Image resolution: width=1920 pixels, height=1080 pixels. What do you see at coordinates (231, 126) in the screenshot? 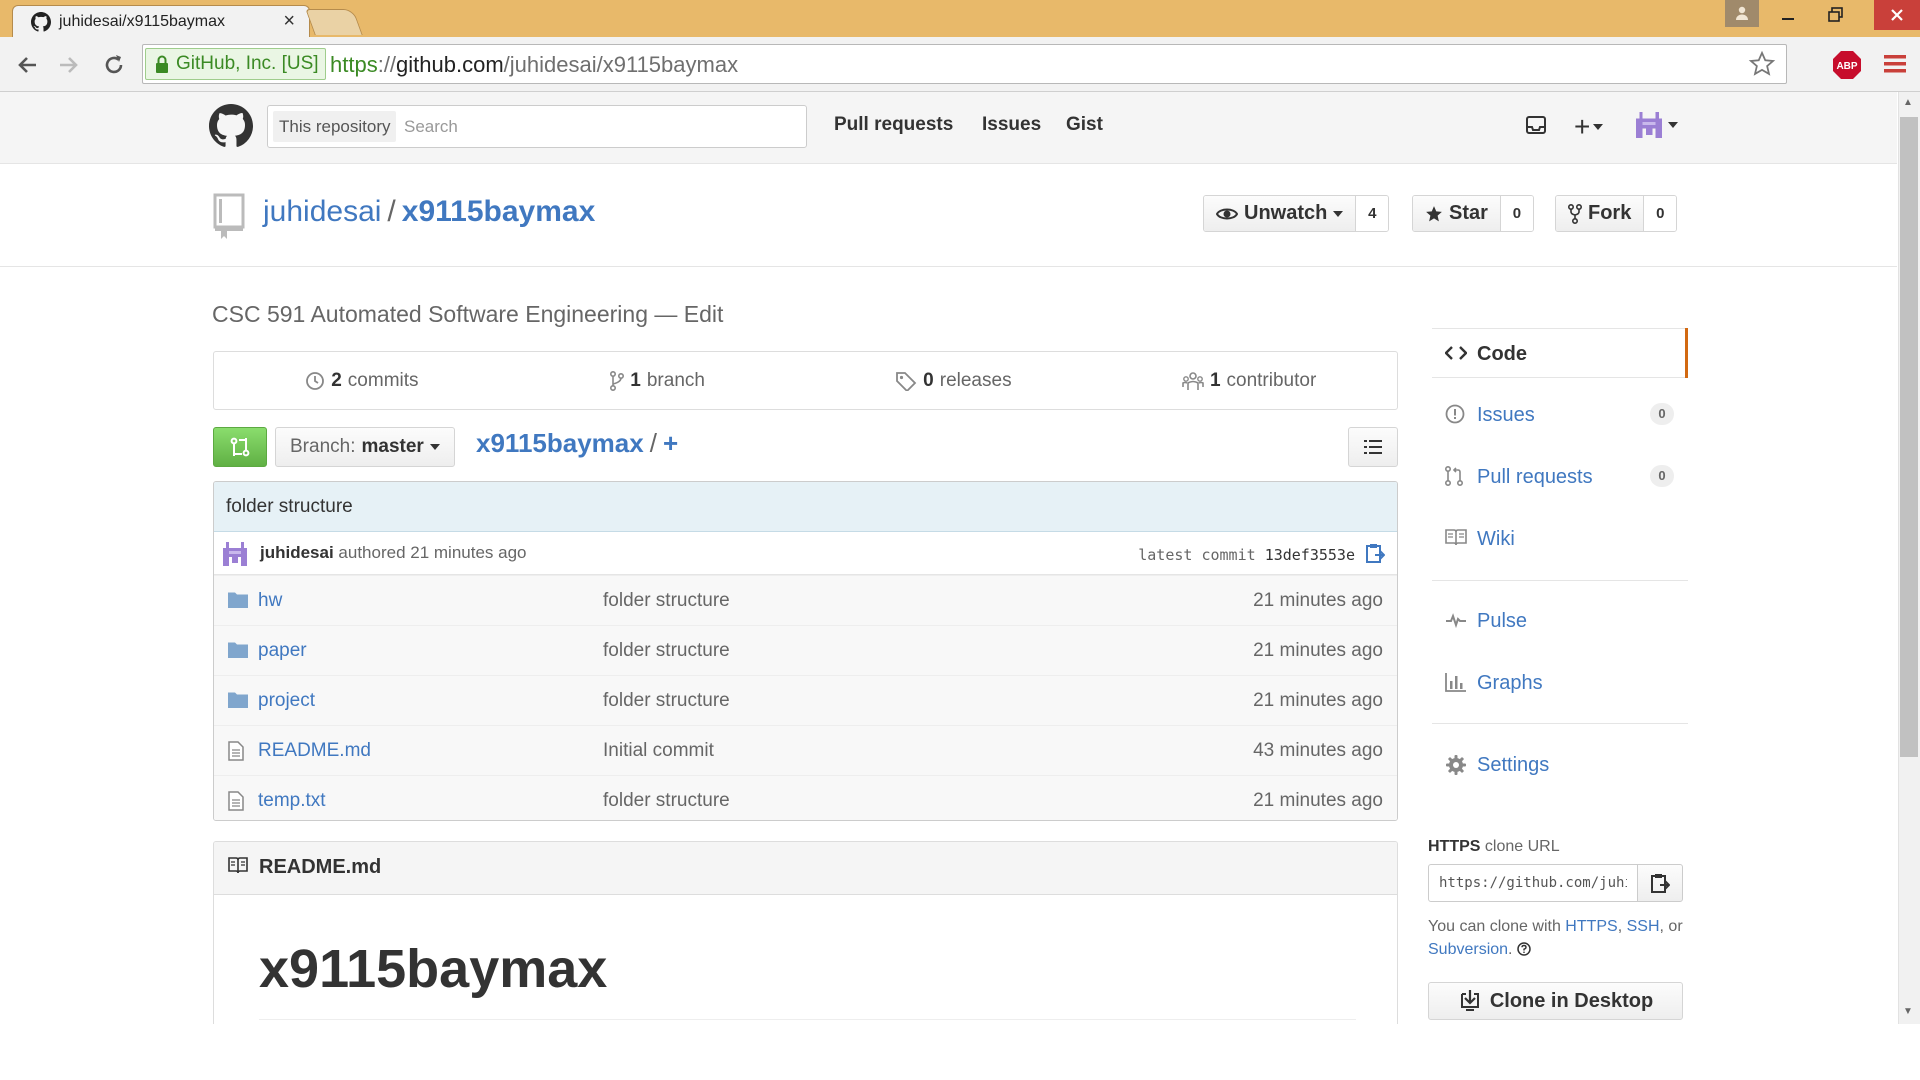
I see `github-octocat-logo-icon` at bounding box center [231, 126].